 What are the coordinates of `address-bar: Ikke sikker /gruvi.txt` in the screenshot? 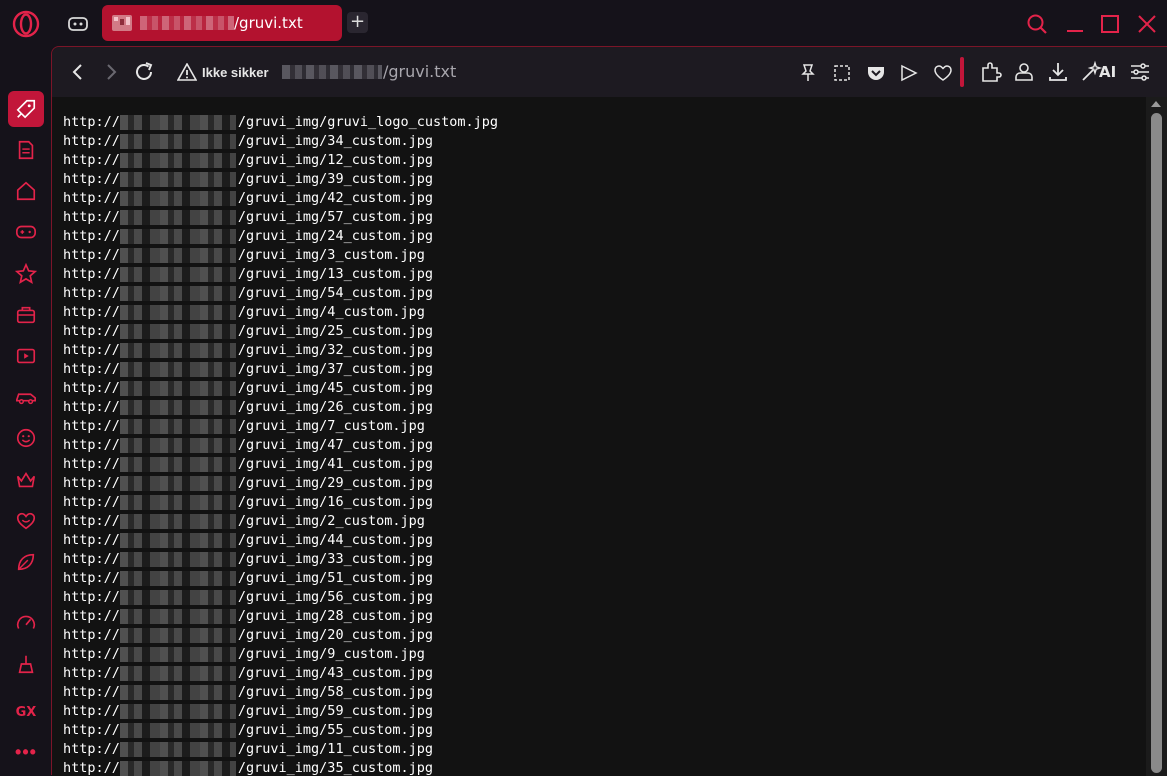 It's located at (590, 72).